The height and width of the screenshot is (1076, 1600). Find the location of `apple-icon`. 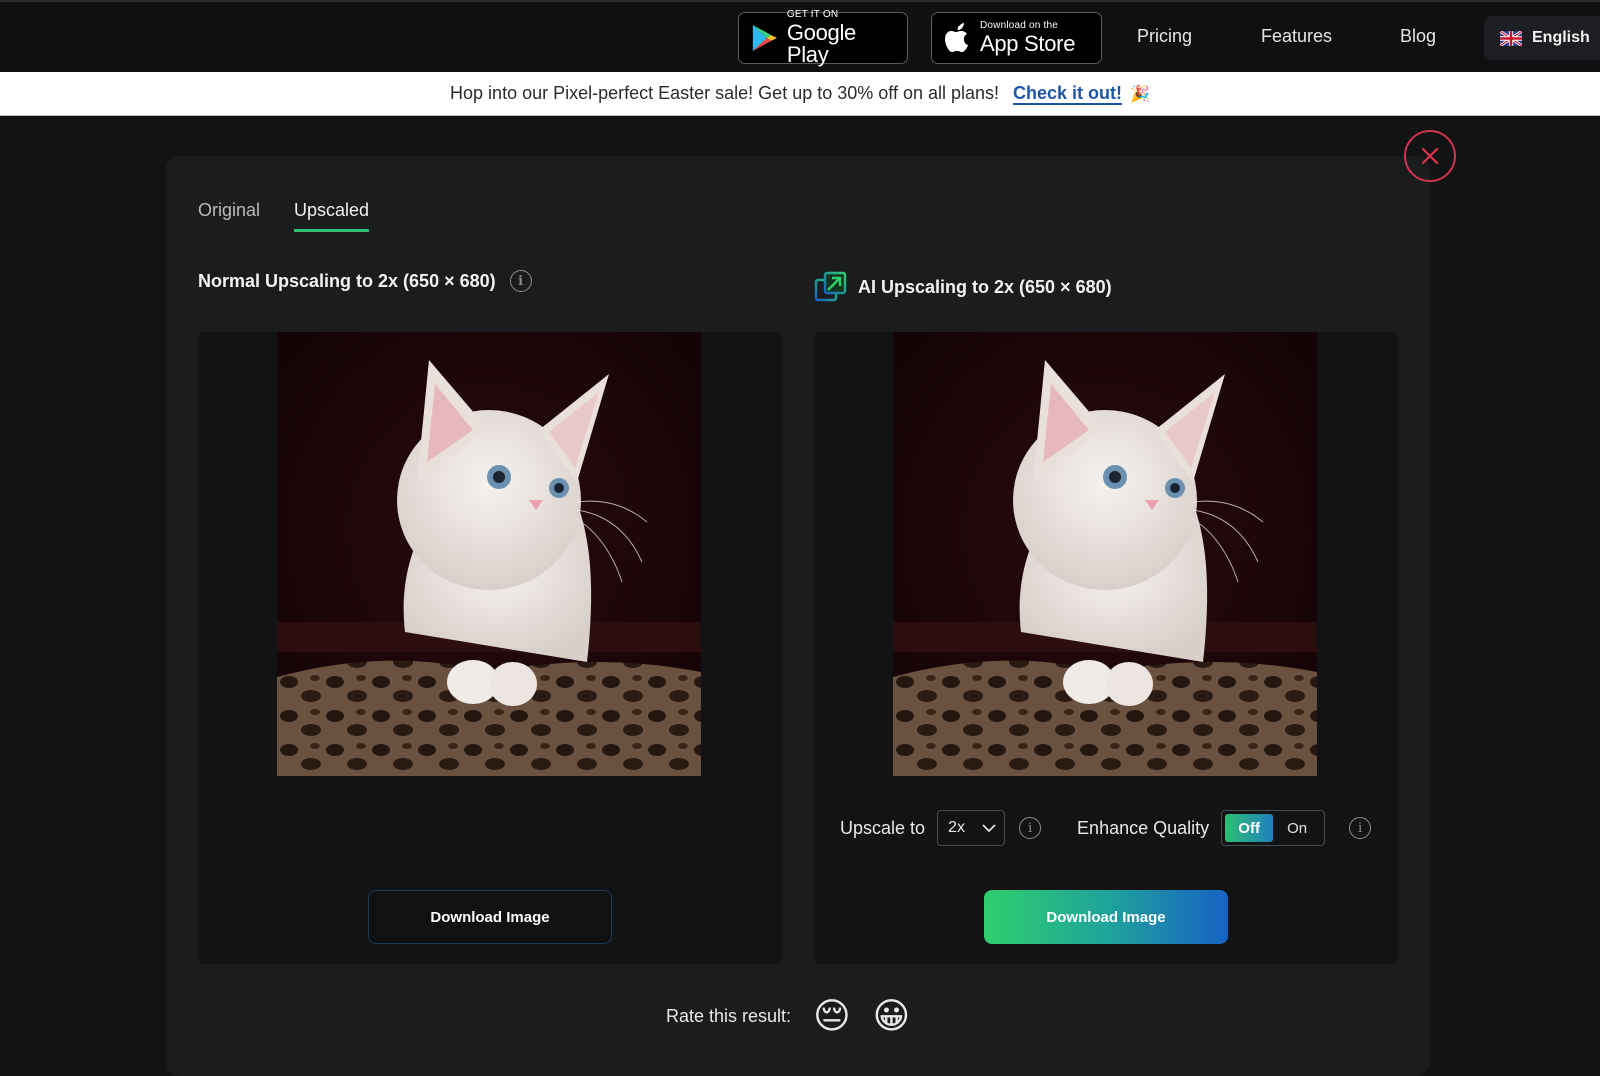

apple-icon is located at coordinates (956, 37).